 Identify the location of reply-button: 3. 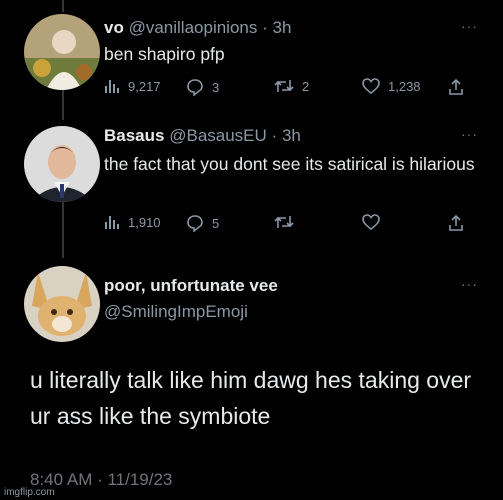
(202, 87).